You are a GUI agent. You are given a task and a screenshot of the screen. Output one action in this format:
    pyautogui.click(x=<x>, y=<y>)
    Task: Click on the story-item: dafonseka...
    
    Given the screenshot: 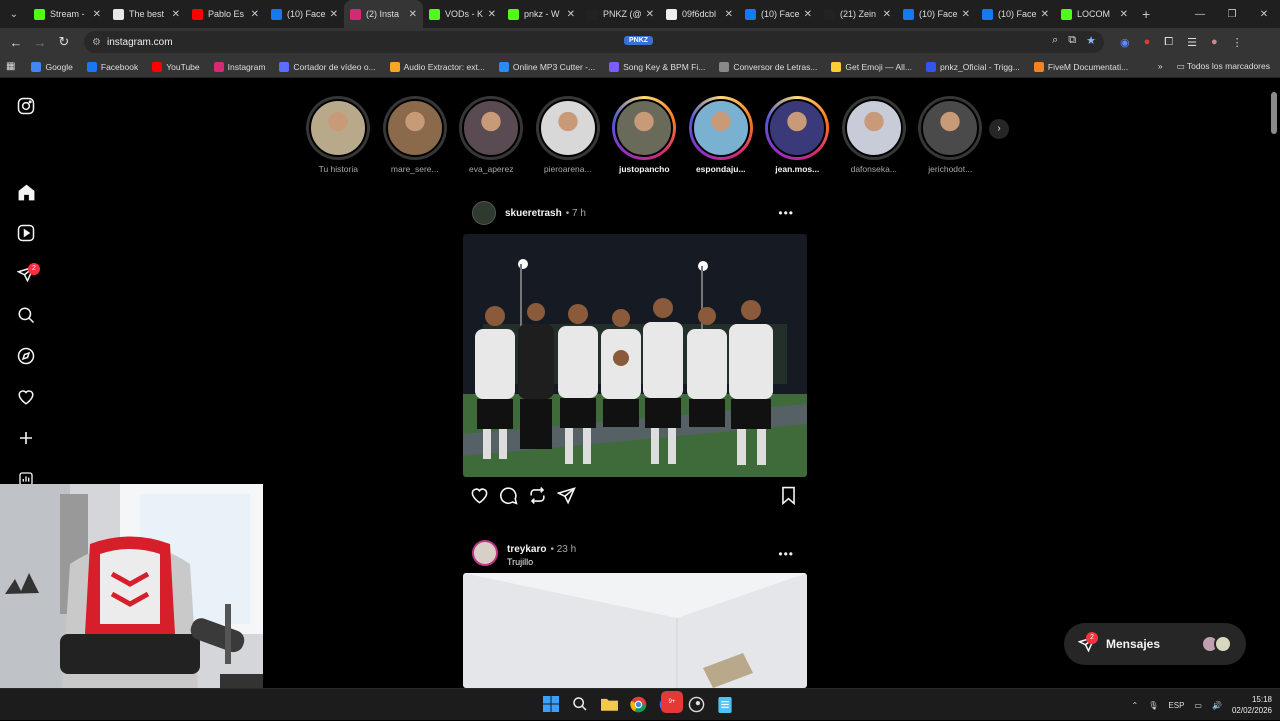 What is the action you would take?
    pyautogui.click(x=874, y=135)
    